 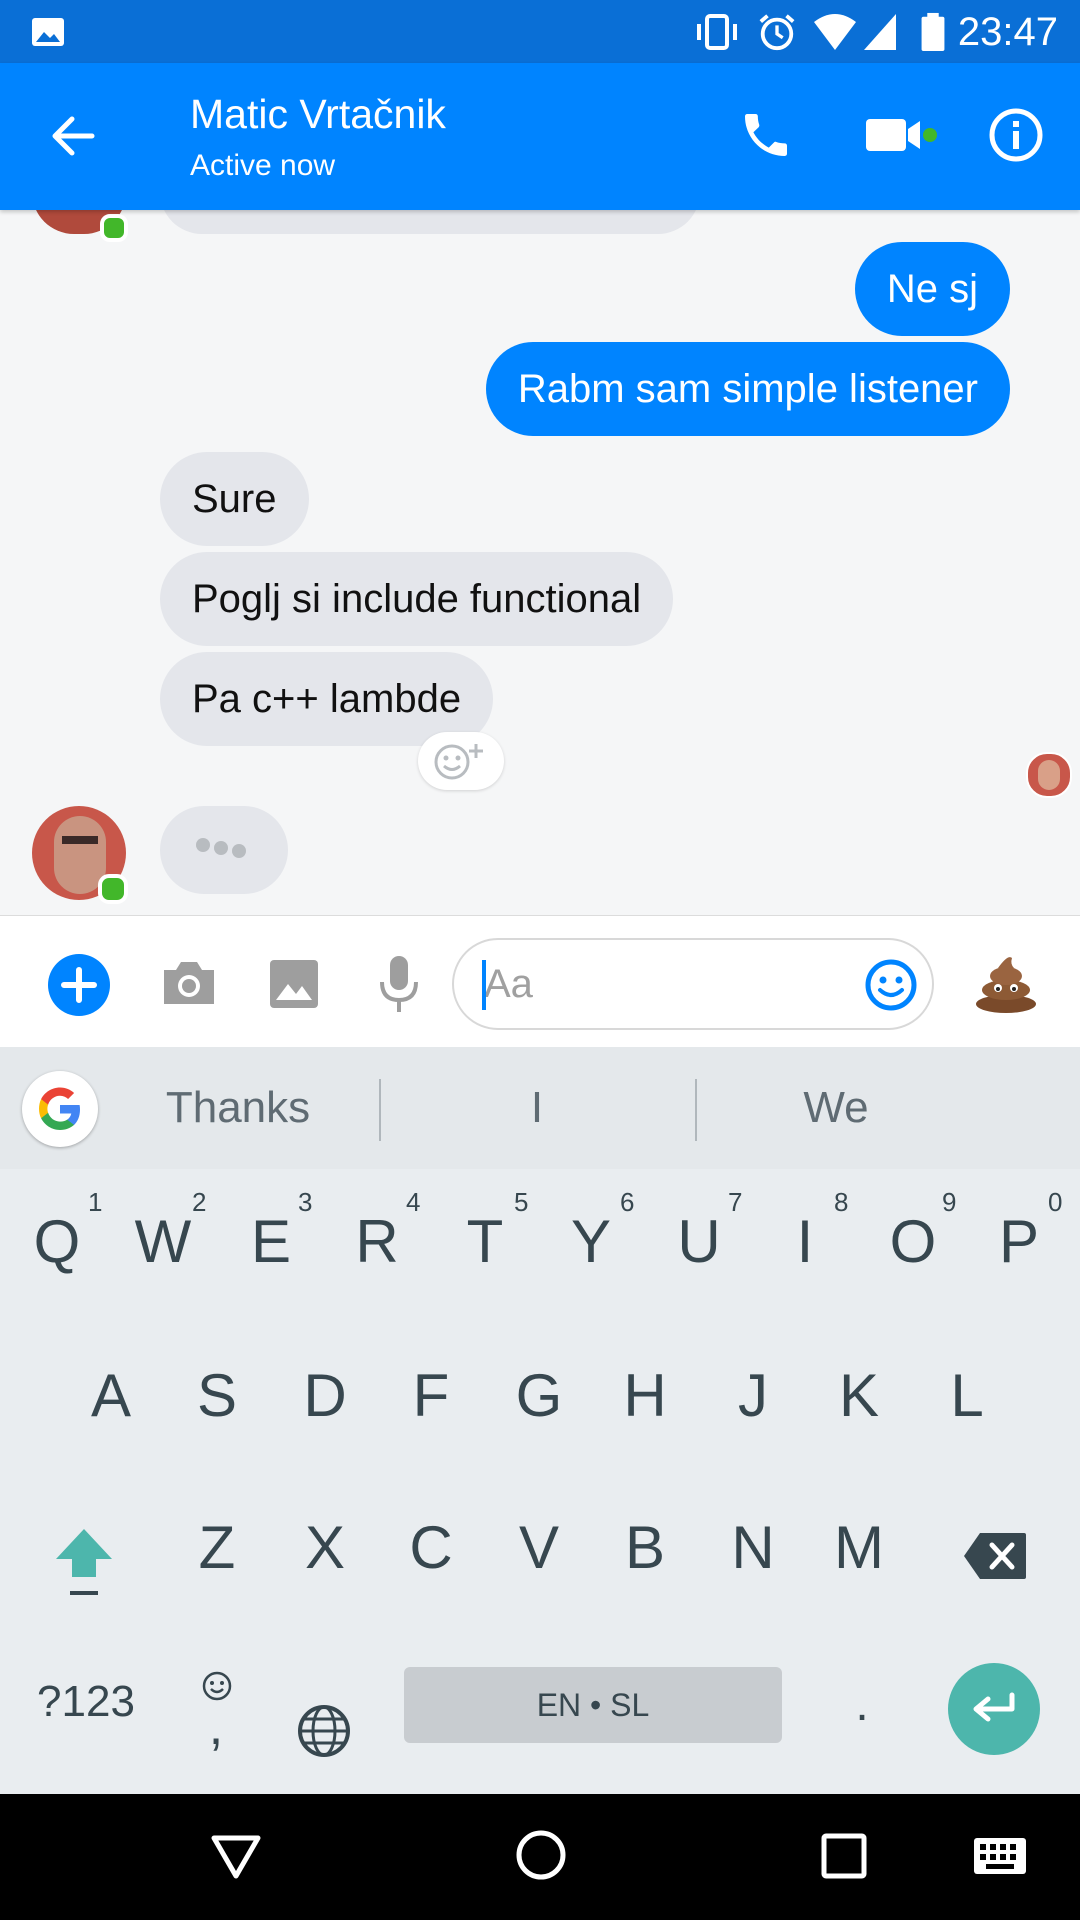 What do you see at coordinates (417, 599) in the screenshot?
I see `message-bubble-received: Poglj si include functional` at bounding box center [417, 599].